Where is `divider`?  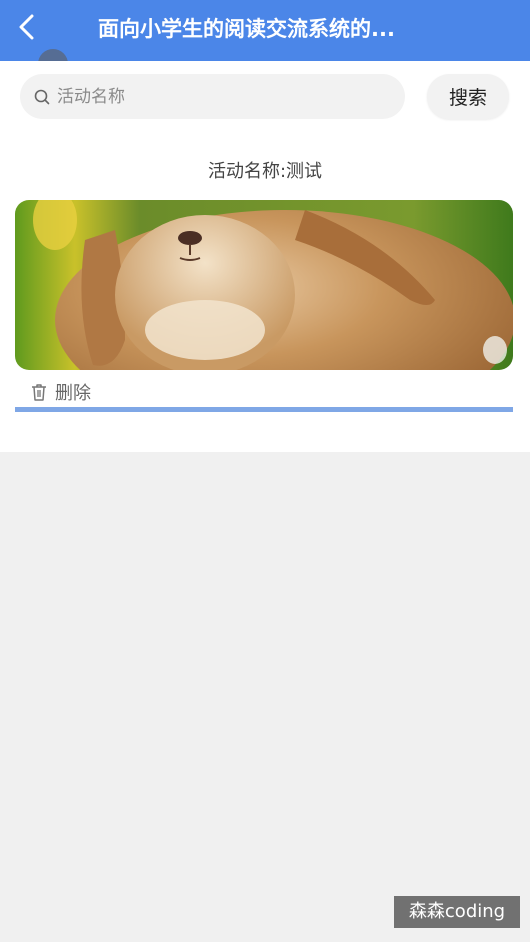
divider is located at coordinates (264, 409).